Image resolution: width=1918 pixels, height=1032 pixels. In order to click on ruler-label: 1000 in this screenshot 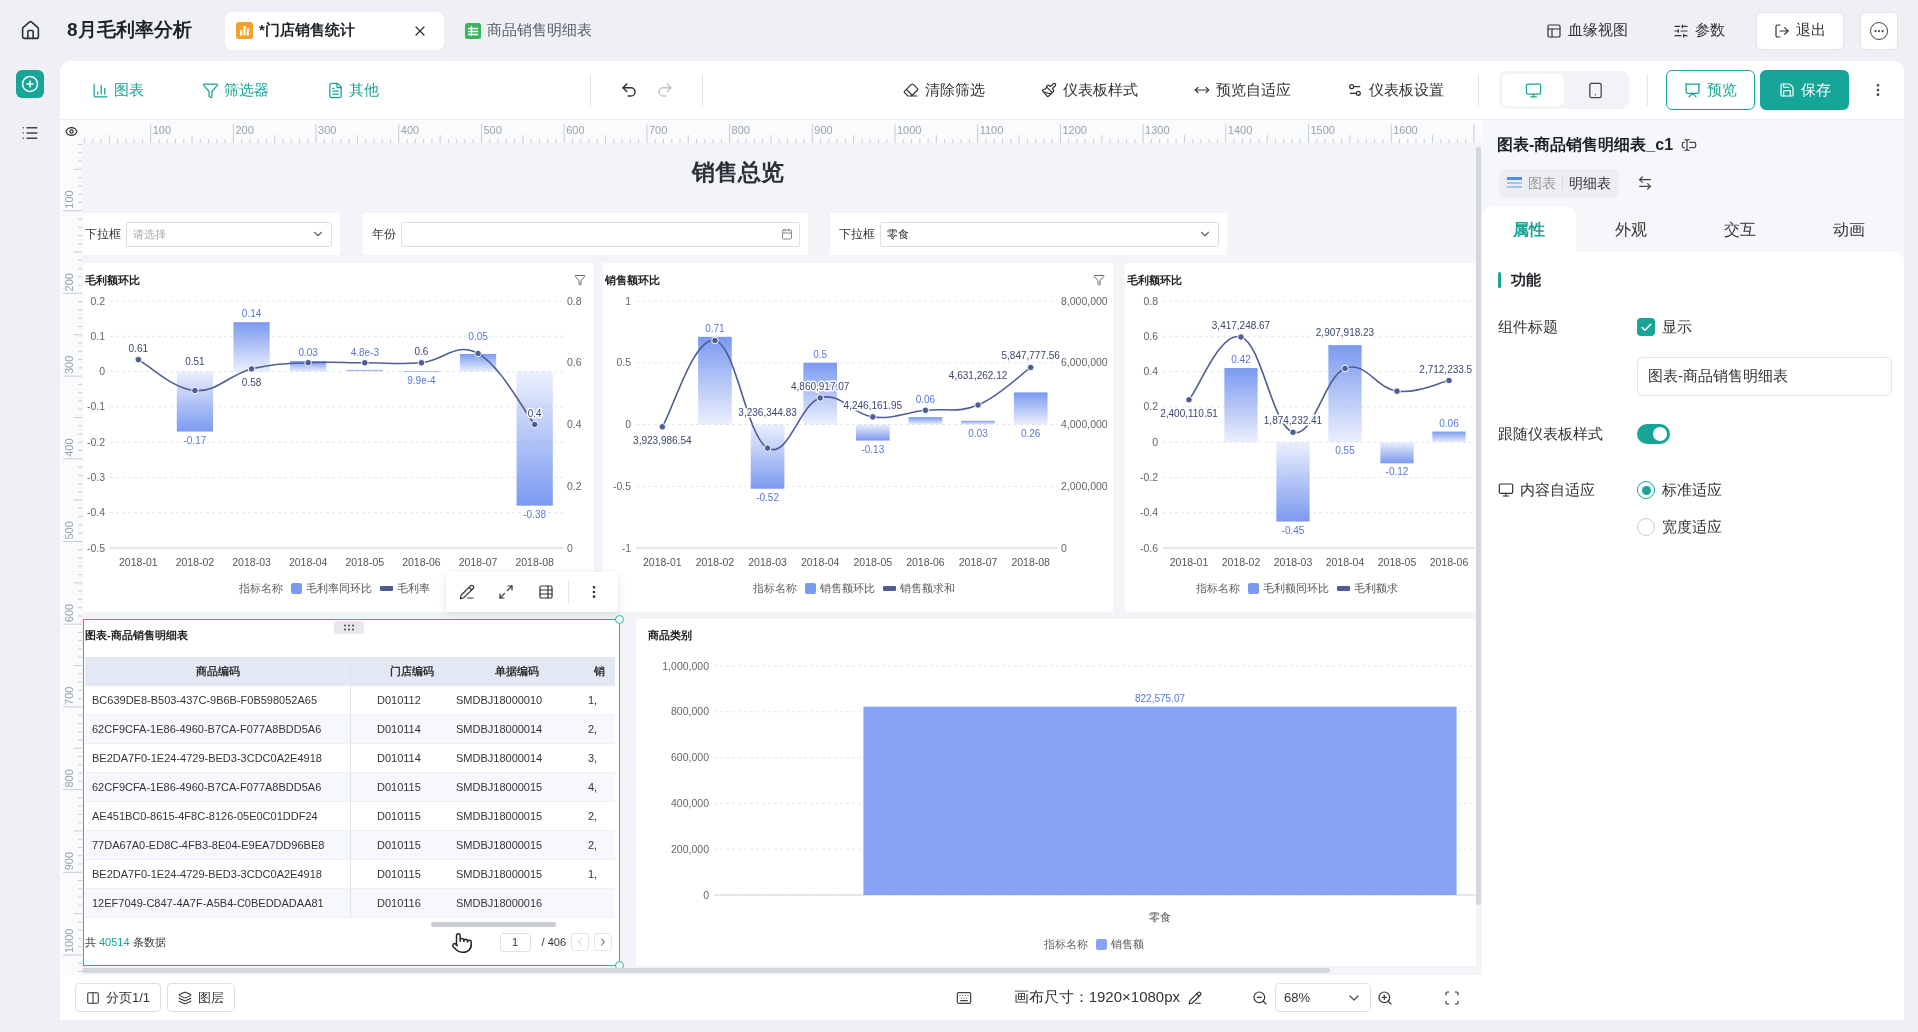, I will do `click(909, 130)`.